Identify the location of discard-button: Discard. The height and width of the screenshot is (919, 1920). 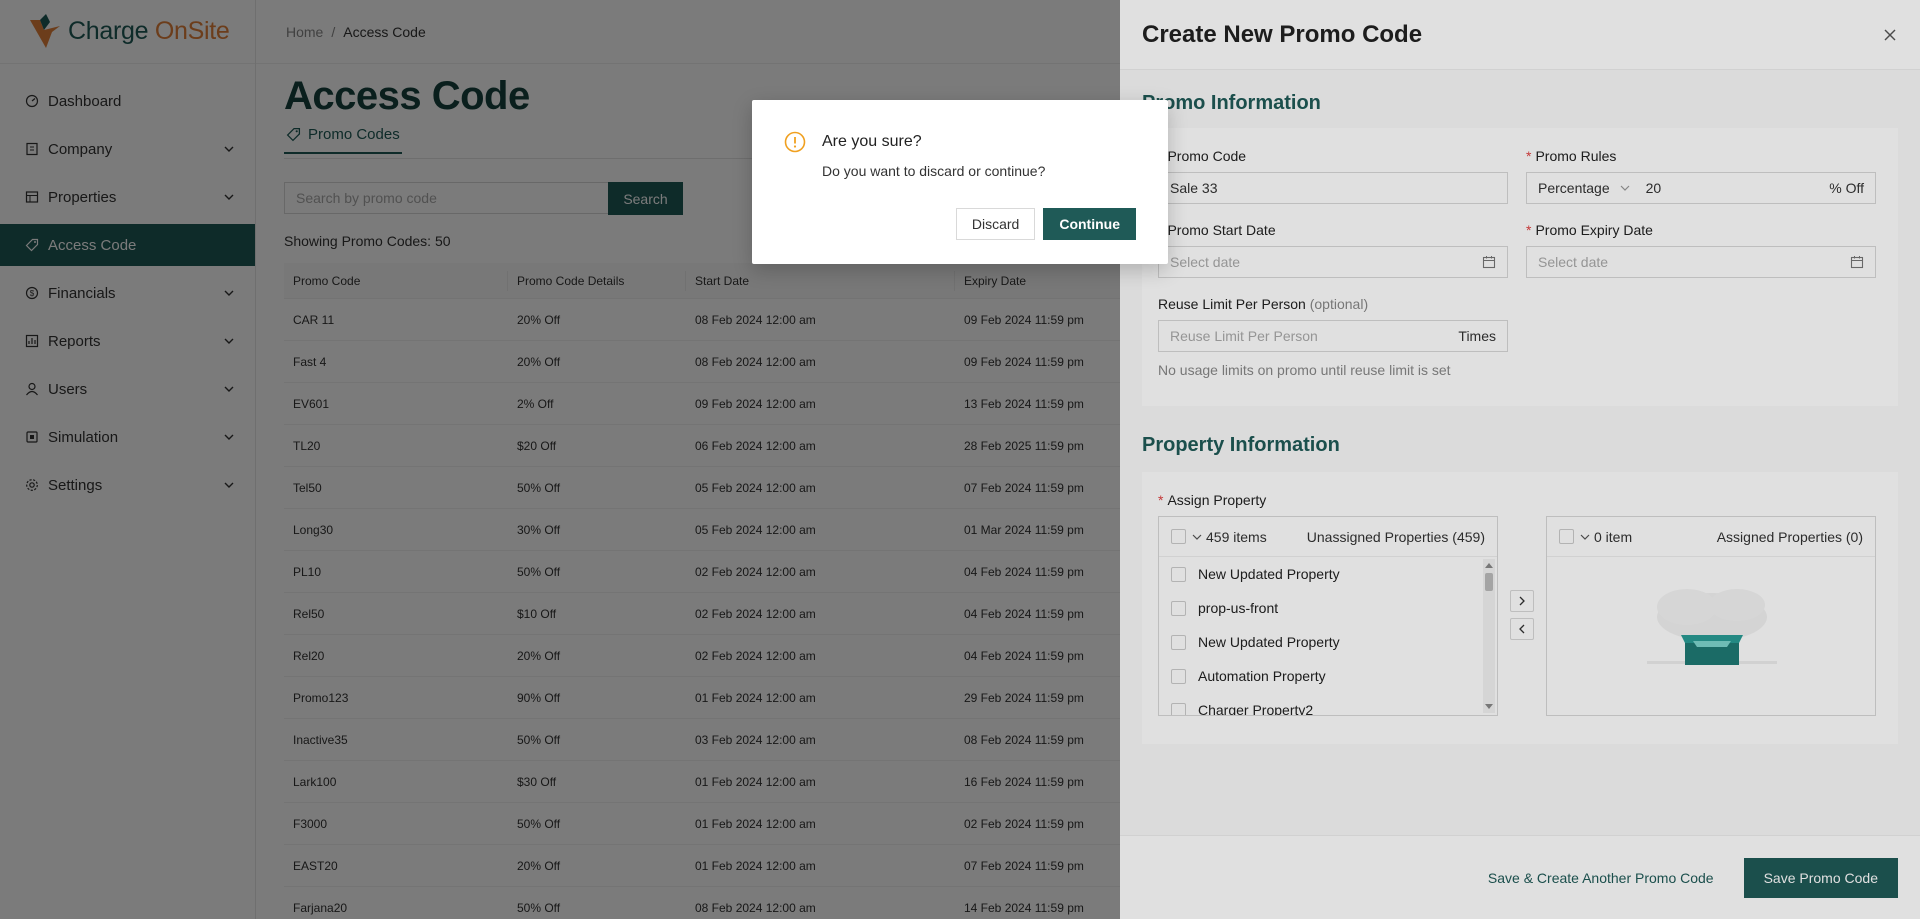
(995, 224).